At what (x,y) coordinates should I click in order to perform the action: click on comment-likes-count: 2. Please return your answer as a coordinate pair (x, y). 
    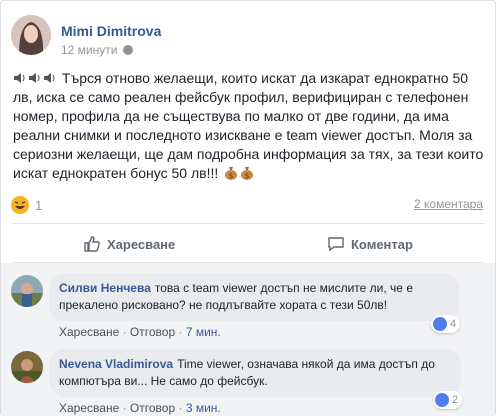
    Looking at the image, I should click on (455, 400).